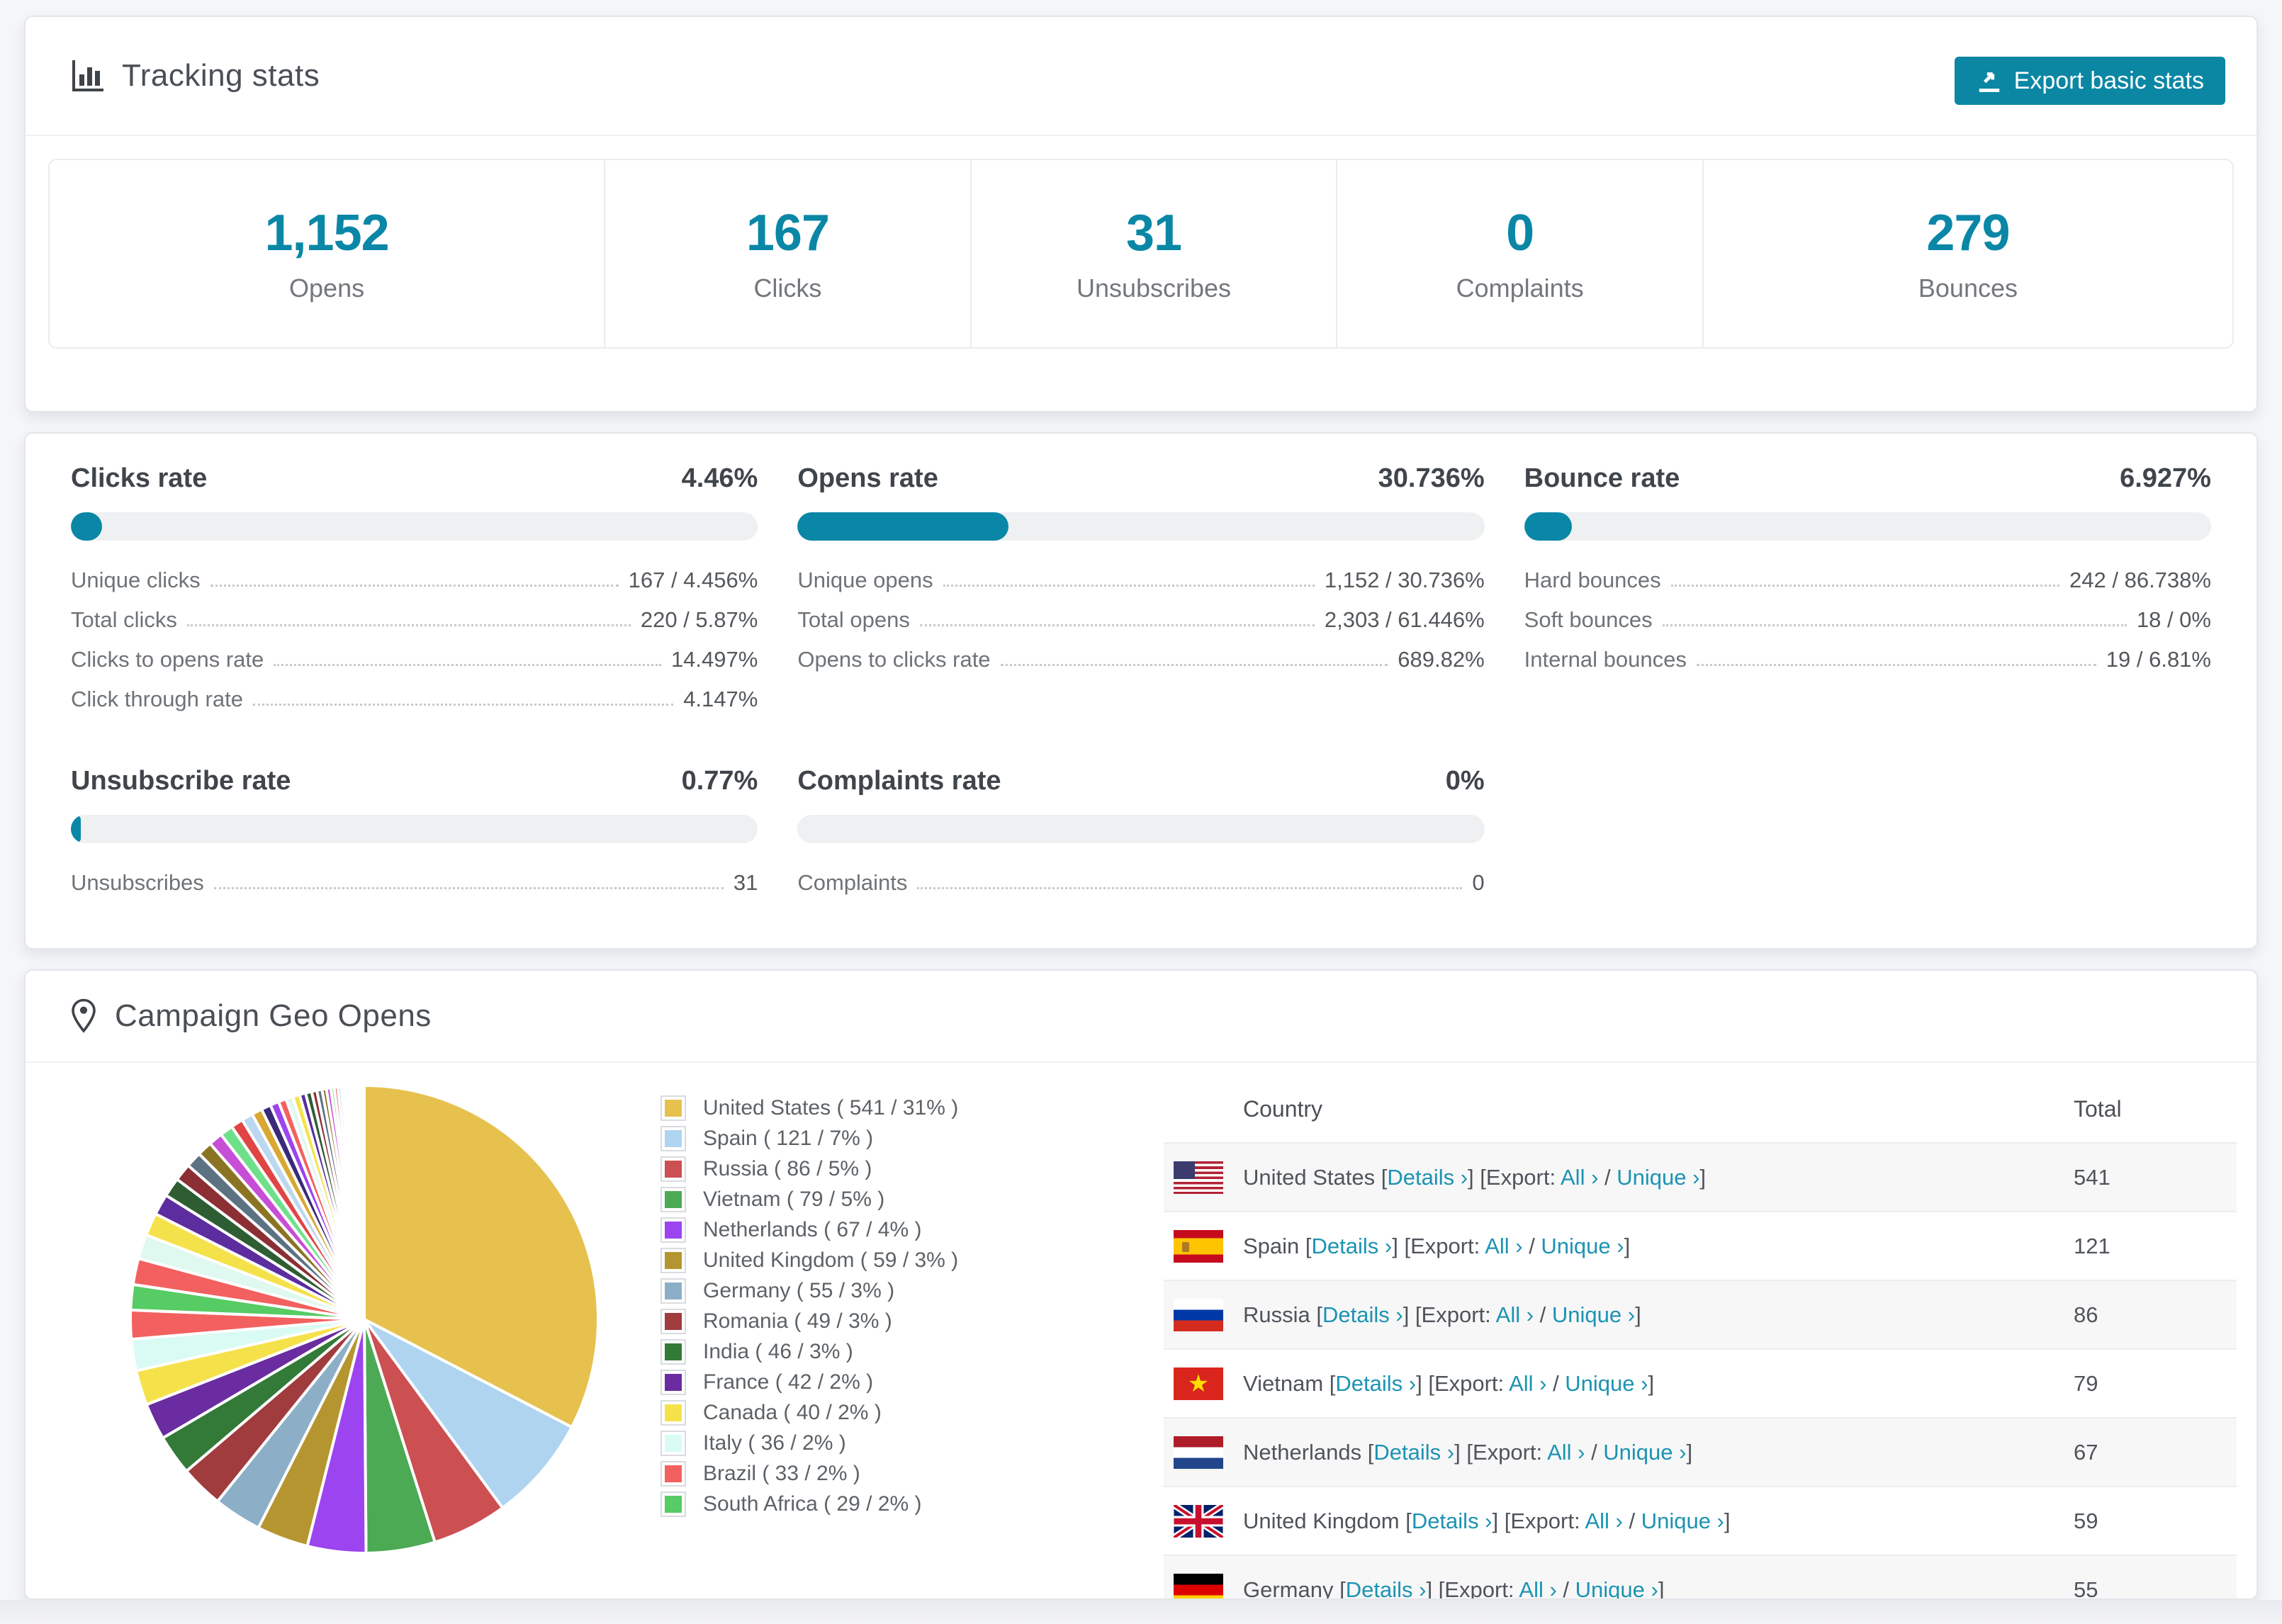 The height and width of the screenshot is (1624, 2282). What do you see at coordinates (699, 619) in the screenshot?
I see `rate-row-value: 220 / 5.87%` at bounding box center [699, 619].